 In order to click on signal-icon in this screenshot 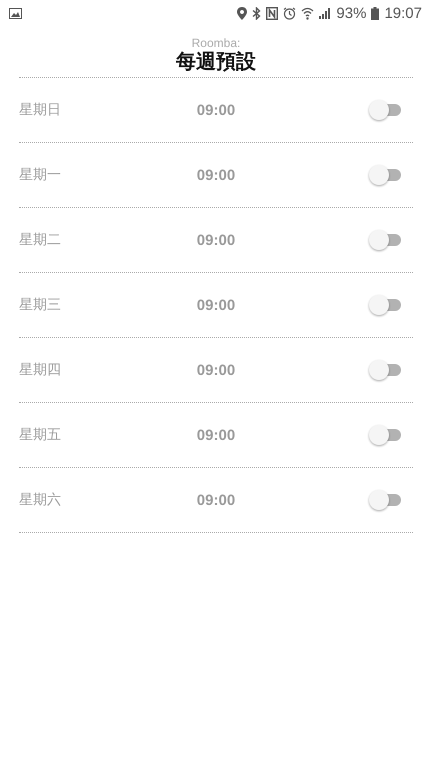, I will do `click(325, 13)`.